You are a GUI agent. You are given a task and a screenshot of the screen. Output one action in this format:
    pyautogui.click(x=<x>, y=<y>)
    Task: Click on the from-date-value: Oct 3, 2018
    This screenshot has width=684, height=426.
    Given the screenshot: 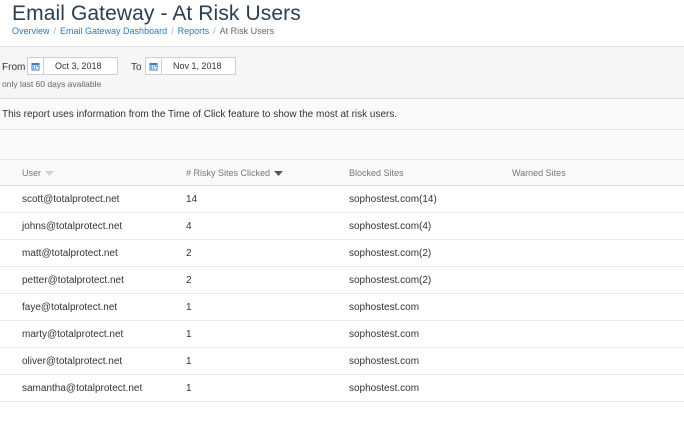 What is the action you would take?
    pyautogui.click(x=78, y=66)
    